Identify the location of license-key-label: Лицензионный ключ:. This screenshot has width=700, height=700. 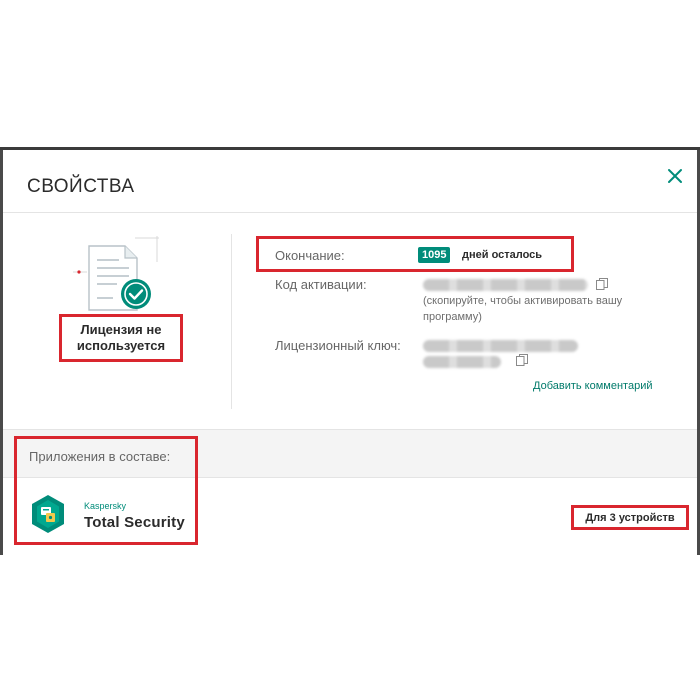
(338, 345).